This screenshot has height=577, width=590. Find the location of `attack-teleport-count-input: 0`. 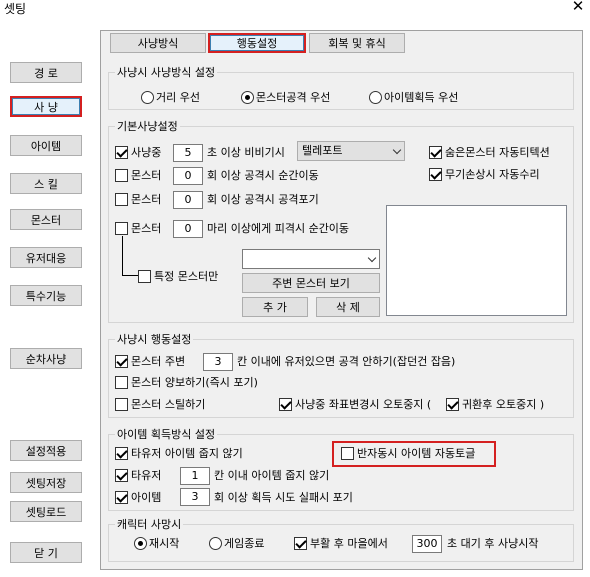

attack-teleport-count-input: 0 is located at coordinates (188, 176).